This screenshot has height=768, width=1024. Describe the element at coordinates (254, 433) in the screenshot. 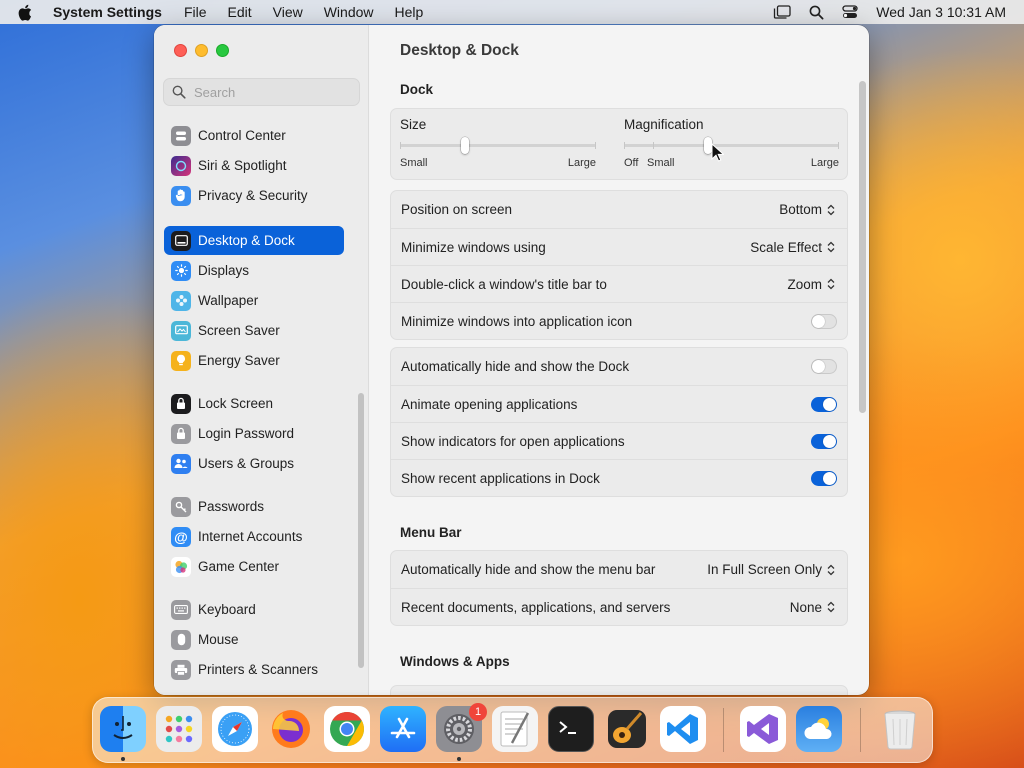

I see `sidebar-item-login-password: Login Password` at that location.